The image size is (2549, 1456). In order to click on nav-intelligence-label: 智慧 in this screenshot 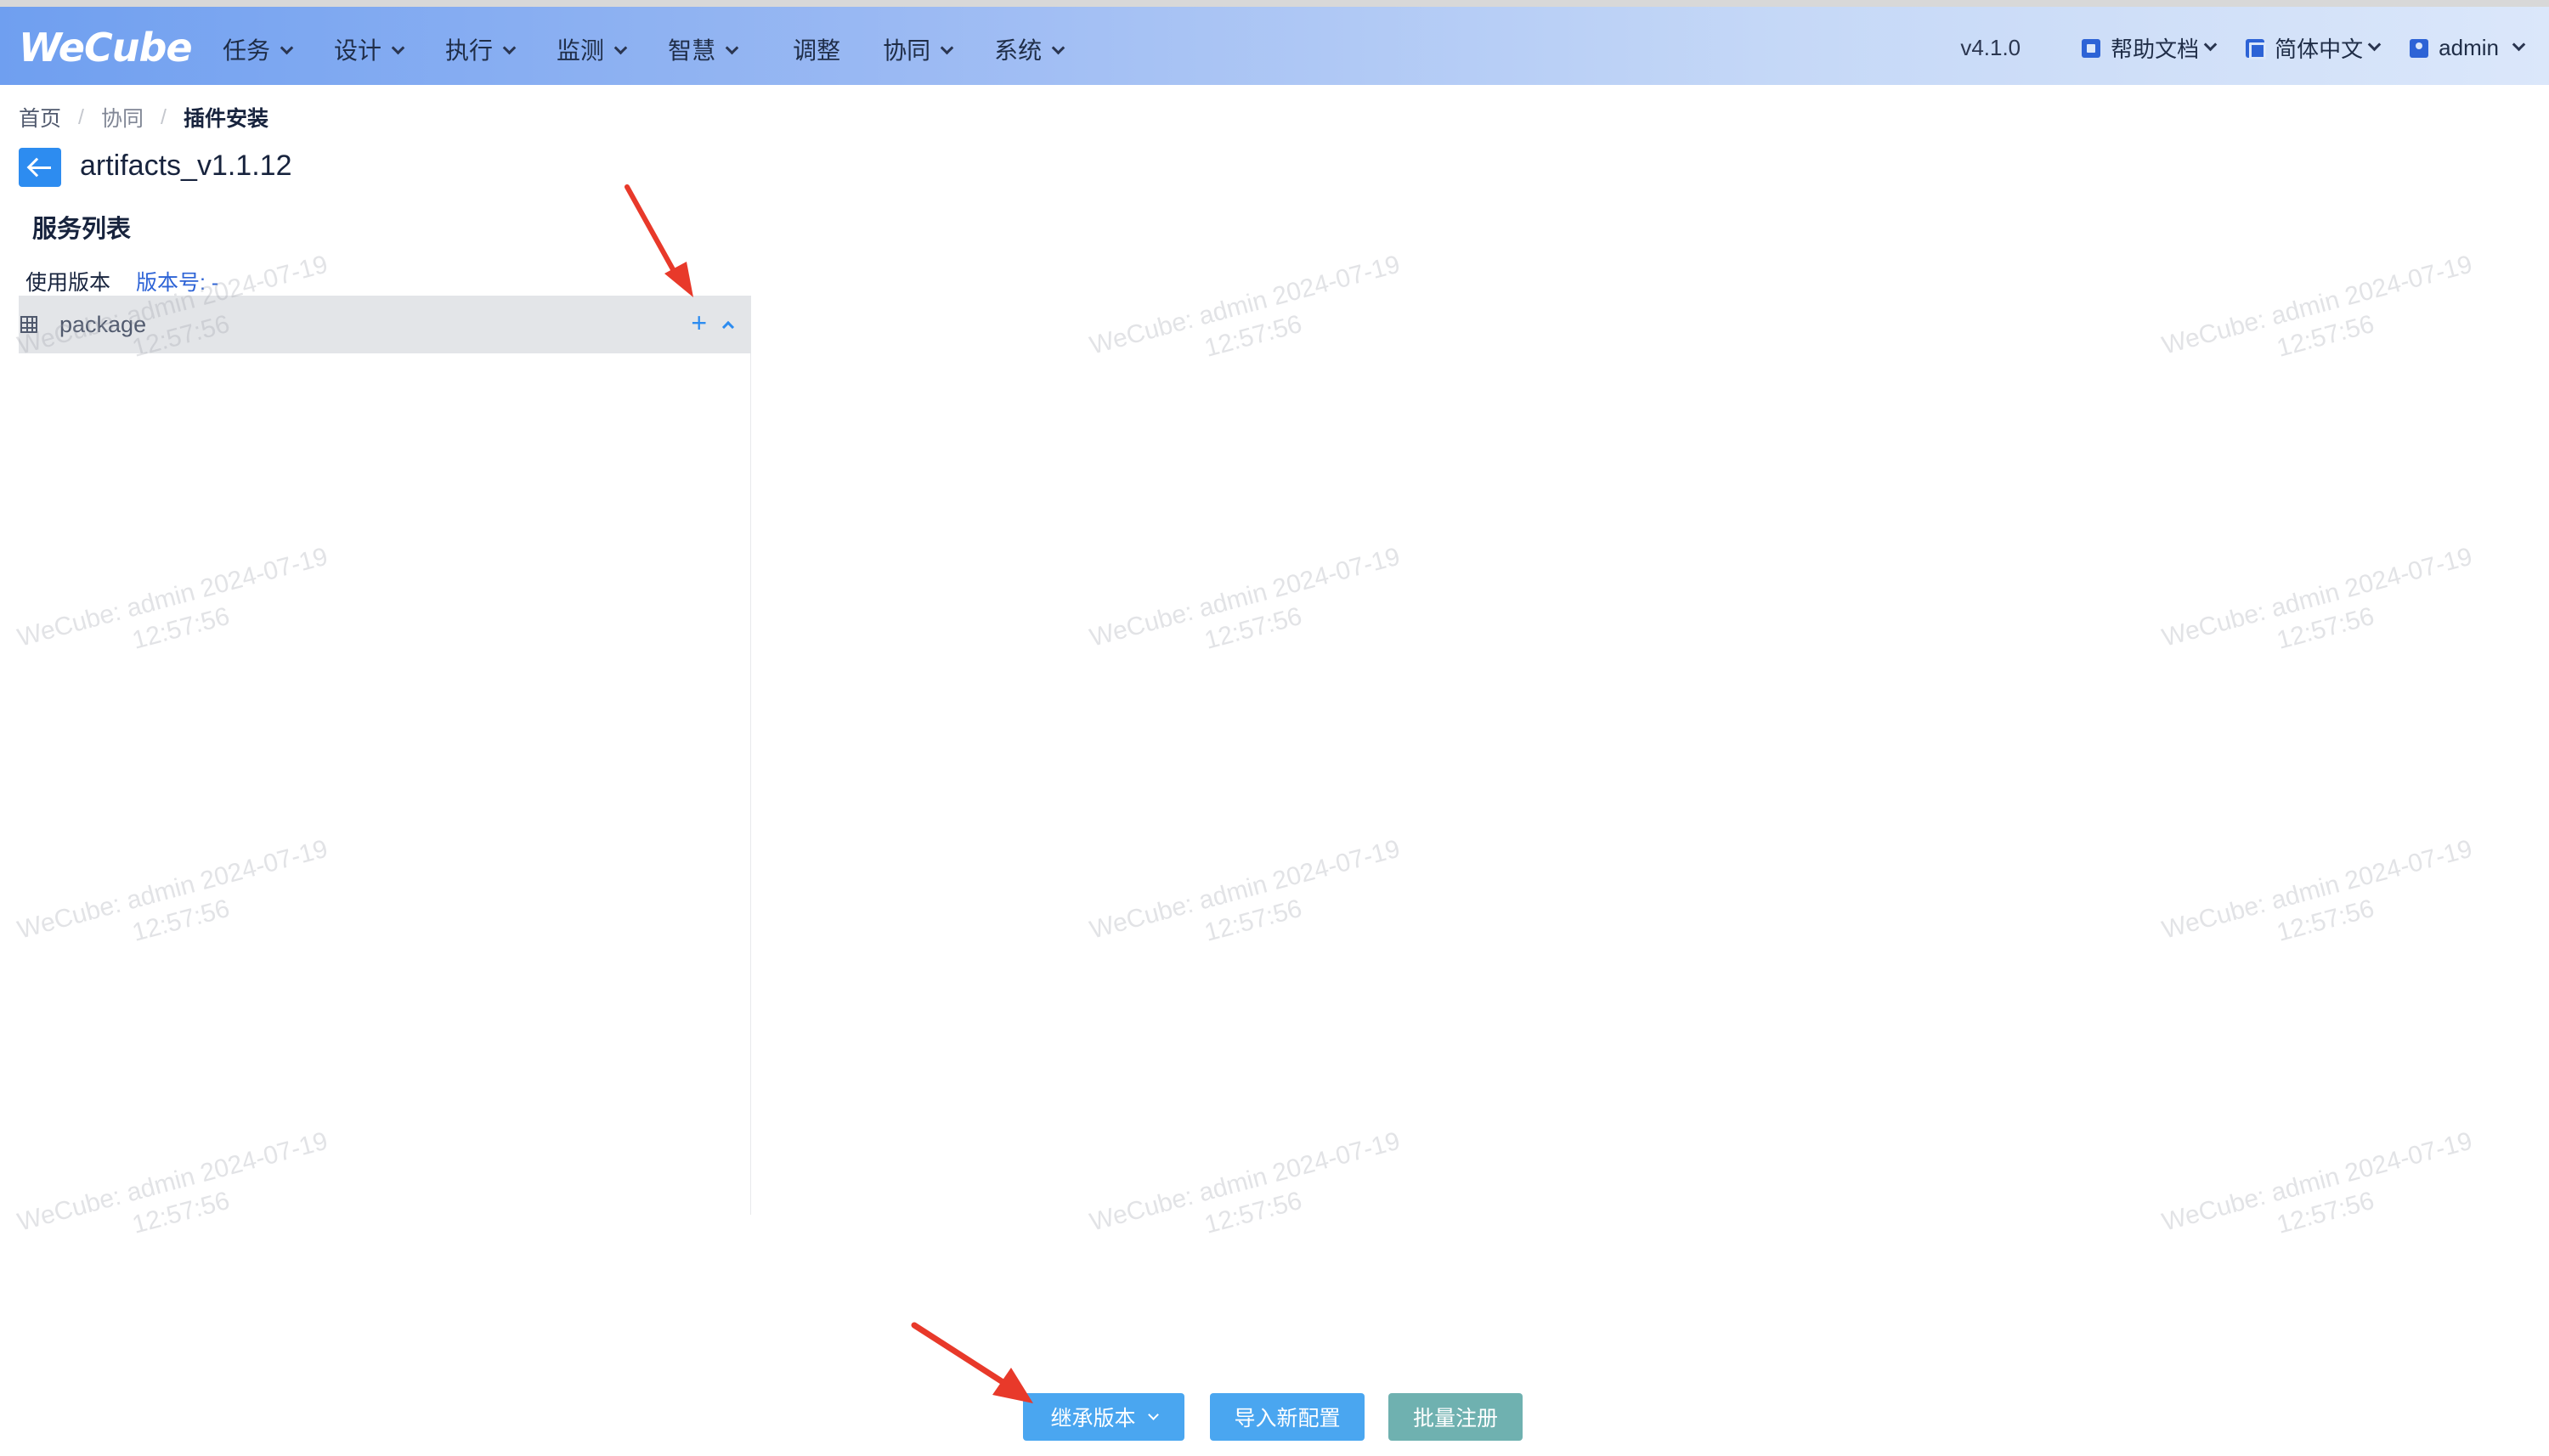, I will do `click(692, 51)`.